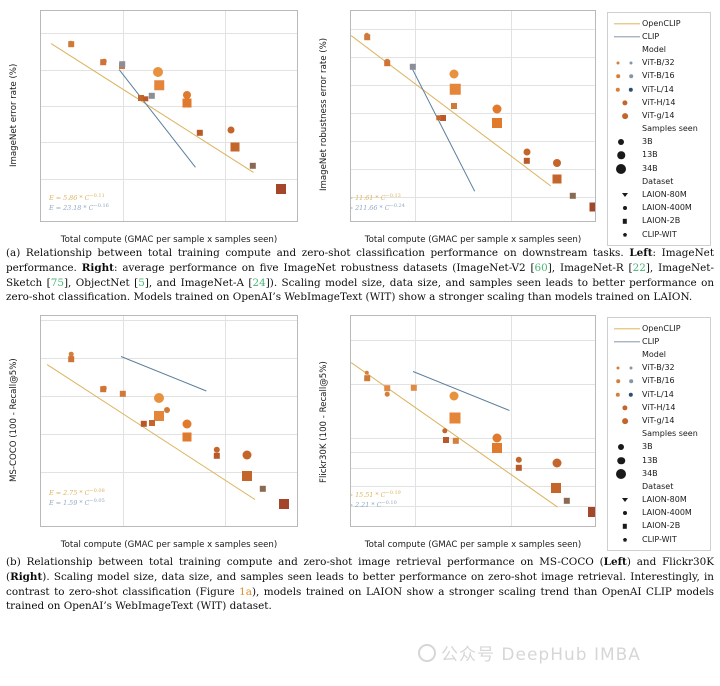 The height and width of the screenshot is (686, 720). What do you see at coordinates (376, 198) in the screenshot?
I see `fit-equation-openclip: E = 11.61 * C−0.13` at bounding box center [376, 198].